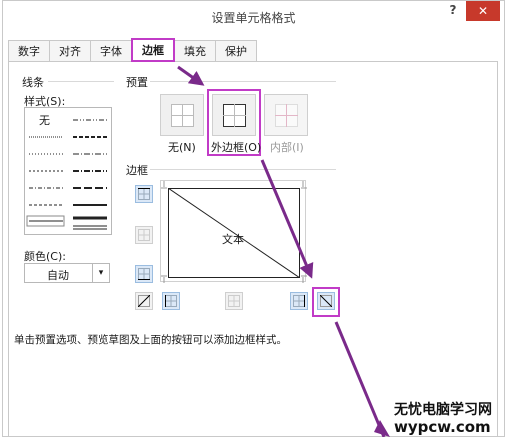  What do you see at coordinates (191, 75) in the screenshot?
I see `arrow-tab-to-outline` at bounding box center [191, 75].